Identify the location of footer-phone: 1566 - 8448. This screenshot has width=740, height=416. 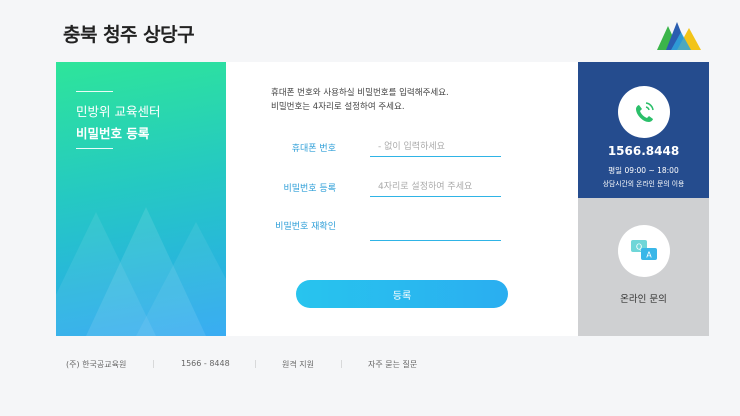
(205, 363).